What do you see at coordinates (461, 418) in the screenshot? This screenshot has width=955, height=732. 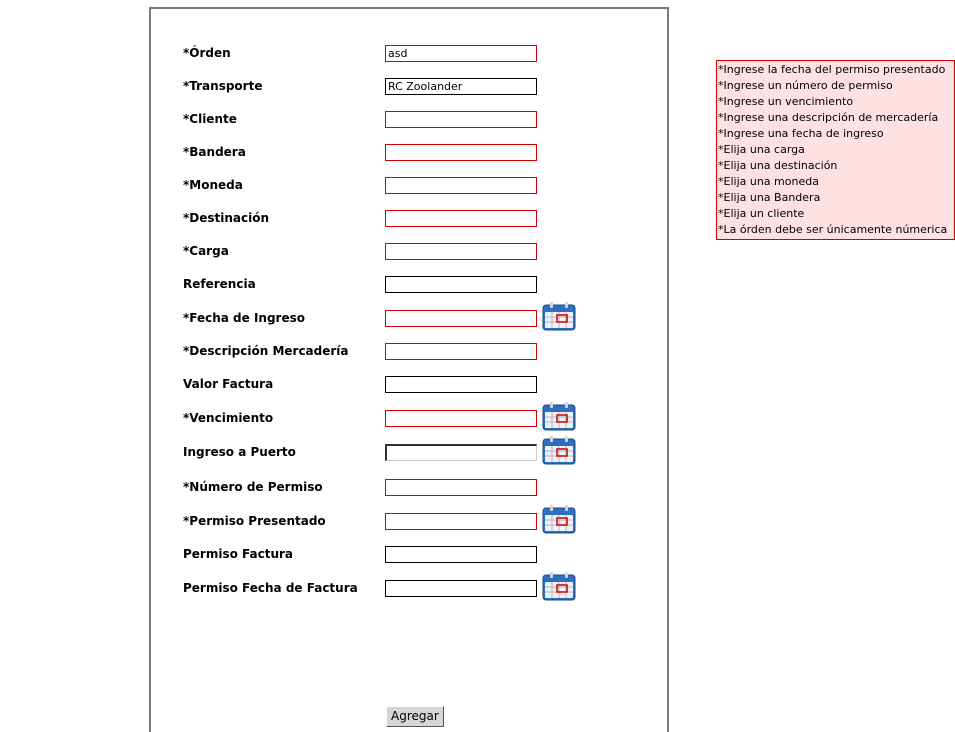 I see `vencimiento-input` at bounding box center [461, 418].